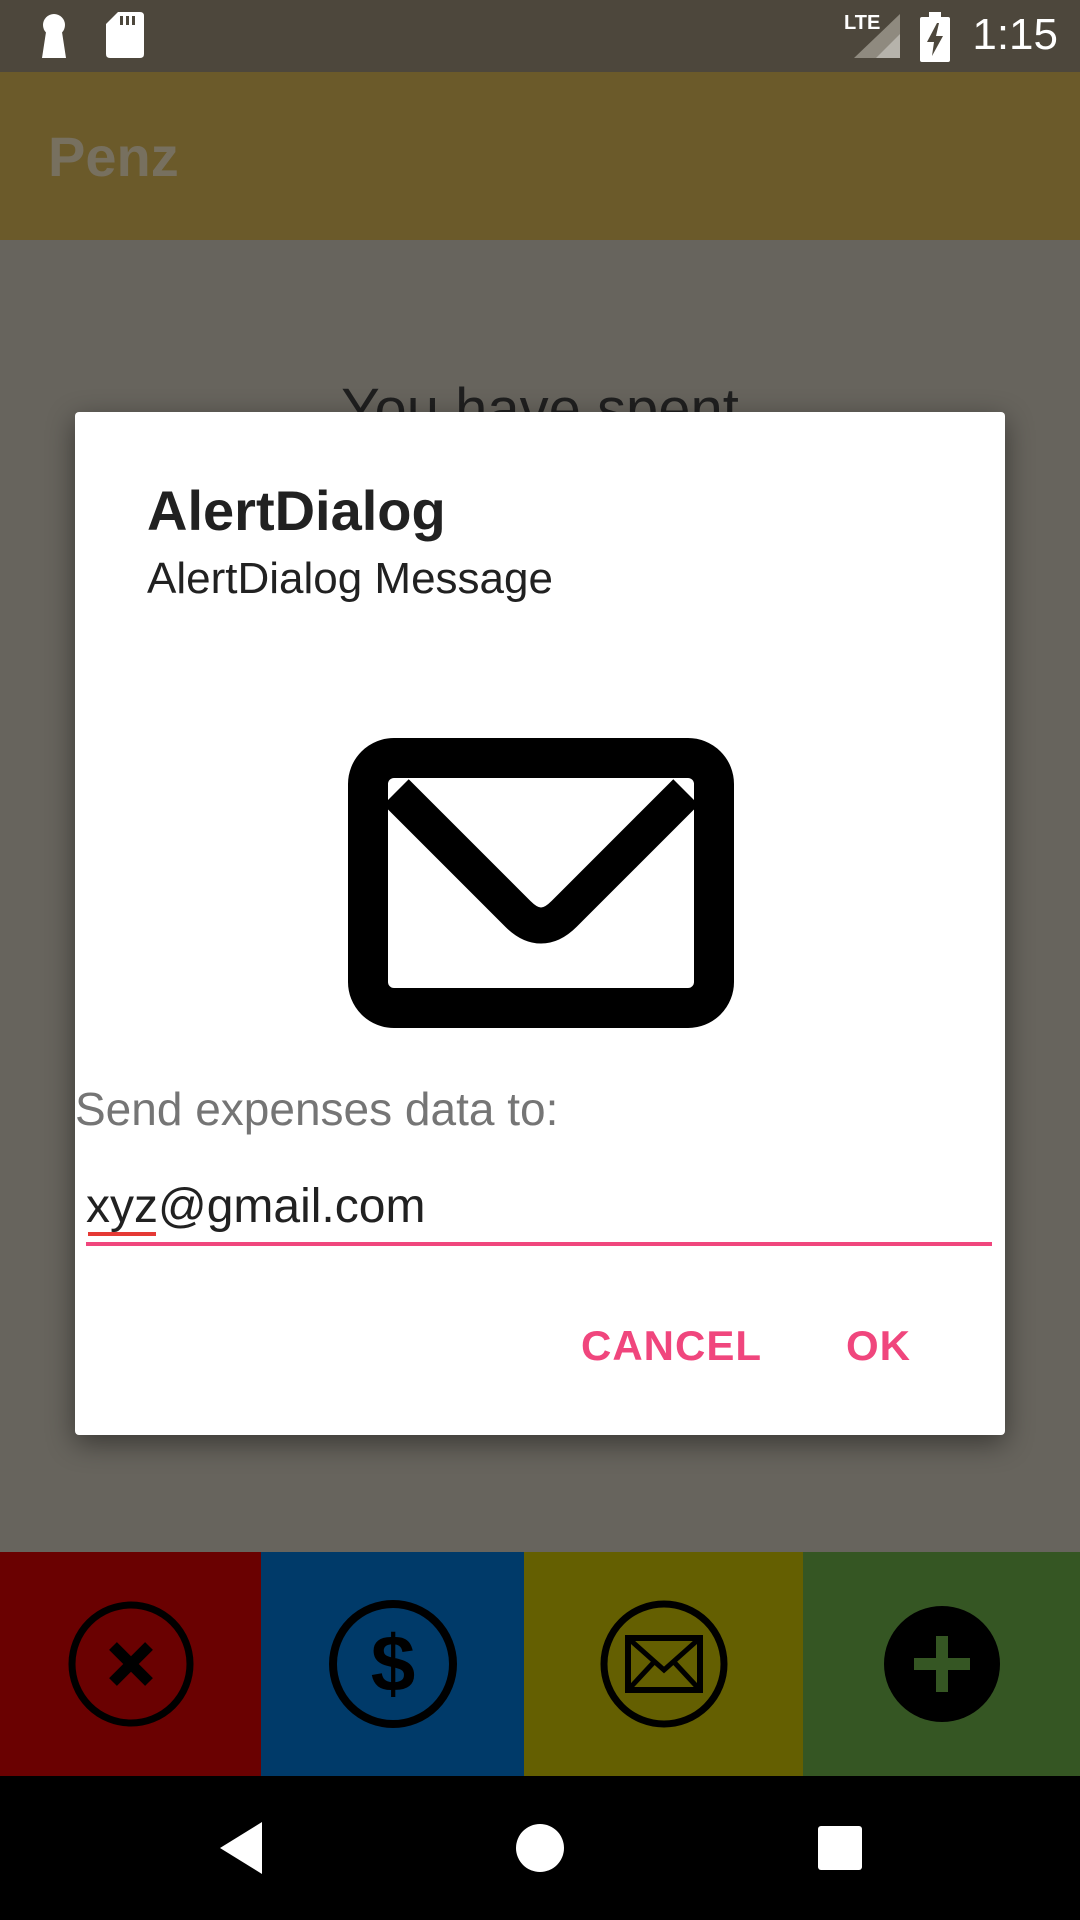 This screenshot has width=1080, height=1920. I want to click on keyhole-icon, so click(54, 36).